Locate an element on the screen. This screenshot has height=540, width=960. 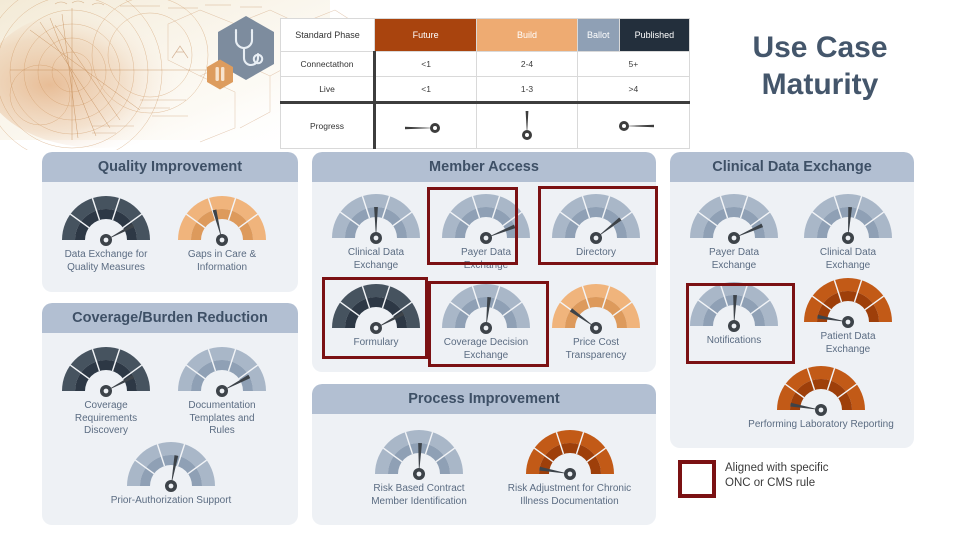
legend-row-label-live: Live is located at coordinates (327, 89).